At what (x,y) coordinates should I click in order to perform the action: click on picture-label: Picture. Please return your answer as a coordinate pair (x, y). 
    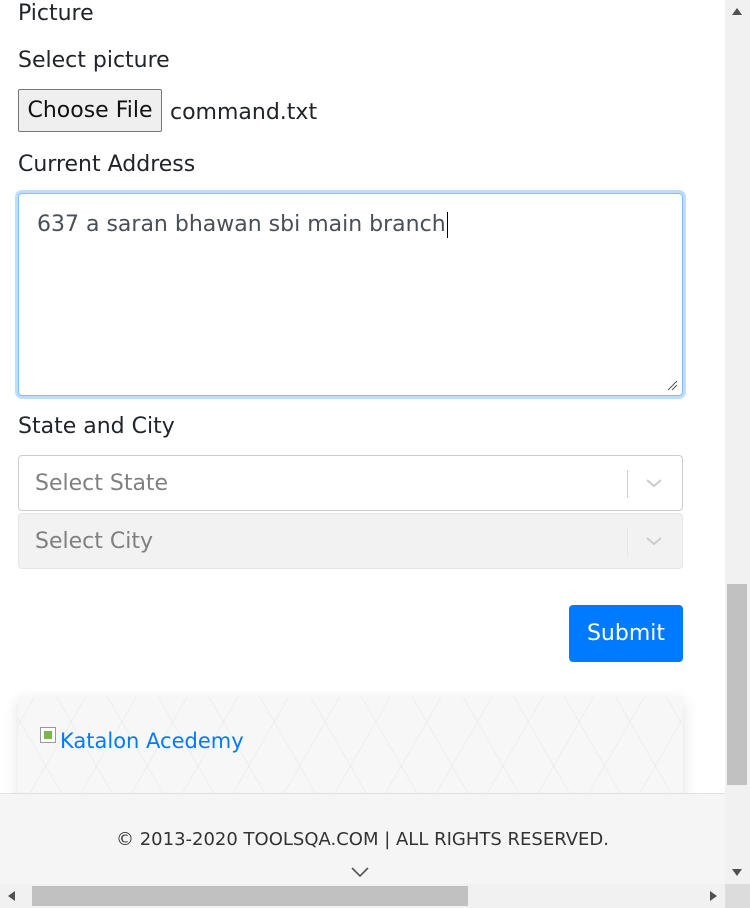
    Looking at the image, I should click on (56, 13).